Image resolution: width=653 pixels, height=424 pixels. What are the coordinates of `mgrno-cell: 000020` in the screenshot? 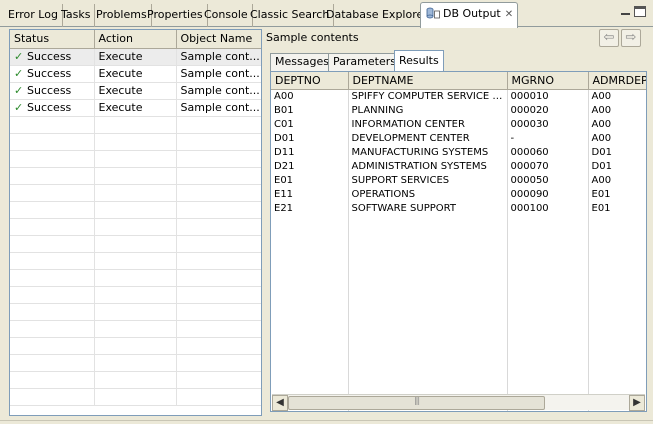 It's located at (548, 110).